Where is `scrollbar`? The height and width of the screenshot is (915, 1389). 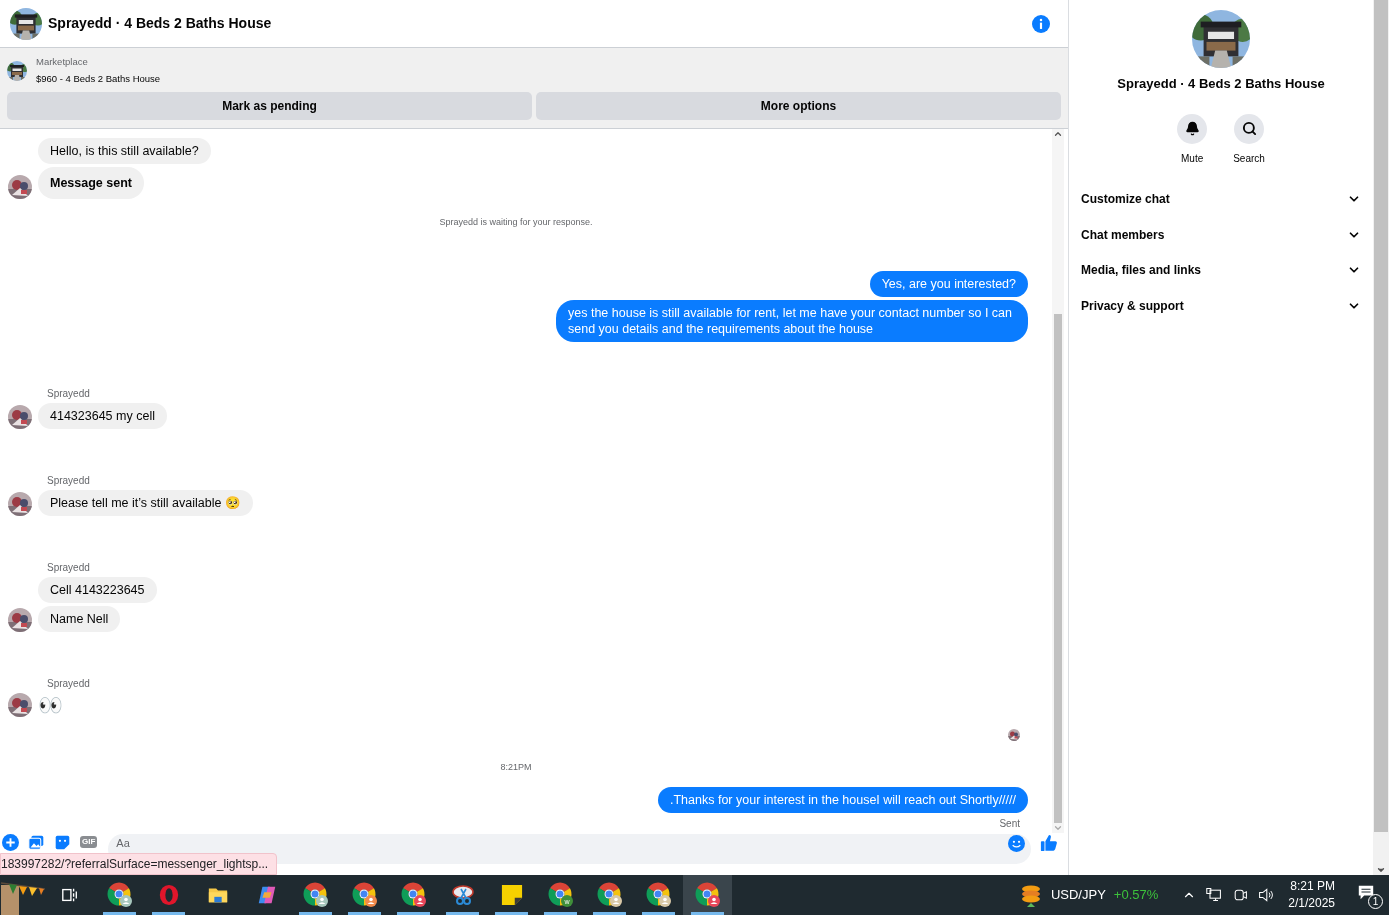 scrollbar is located at coordinates (1058, 480).